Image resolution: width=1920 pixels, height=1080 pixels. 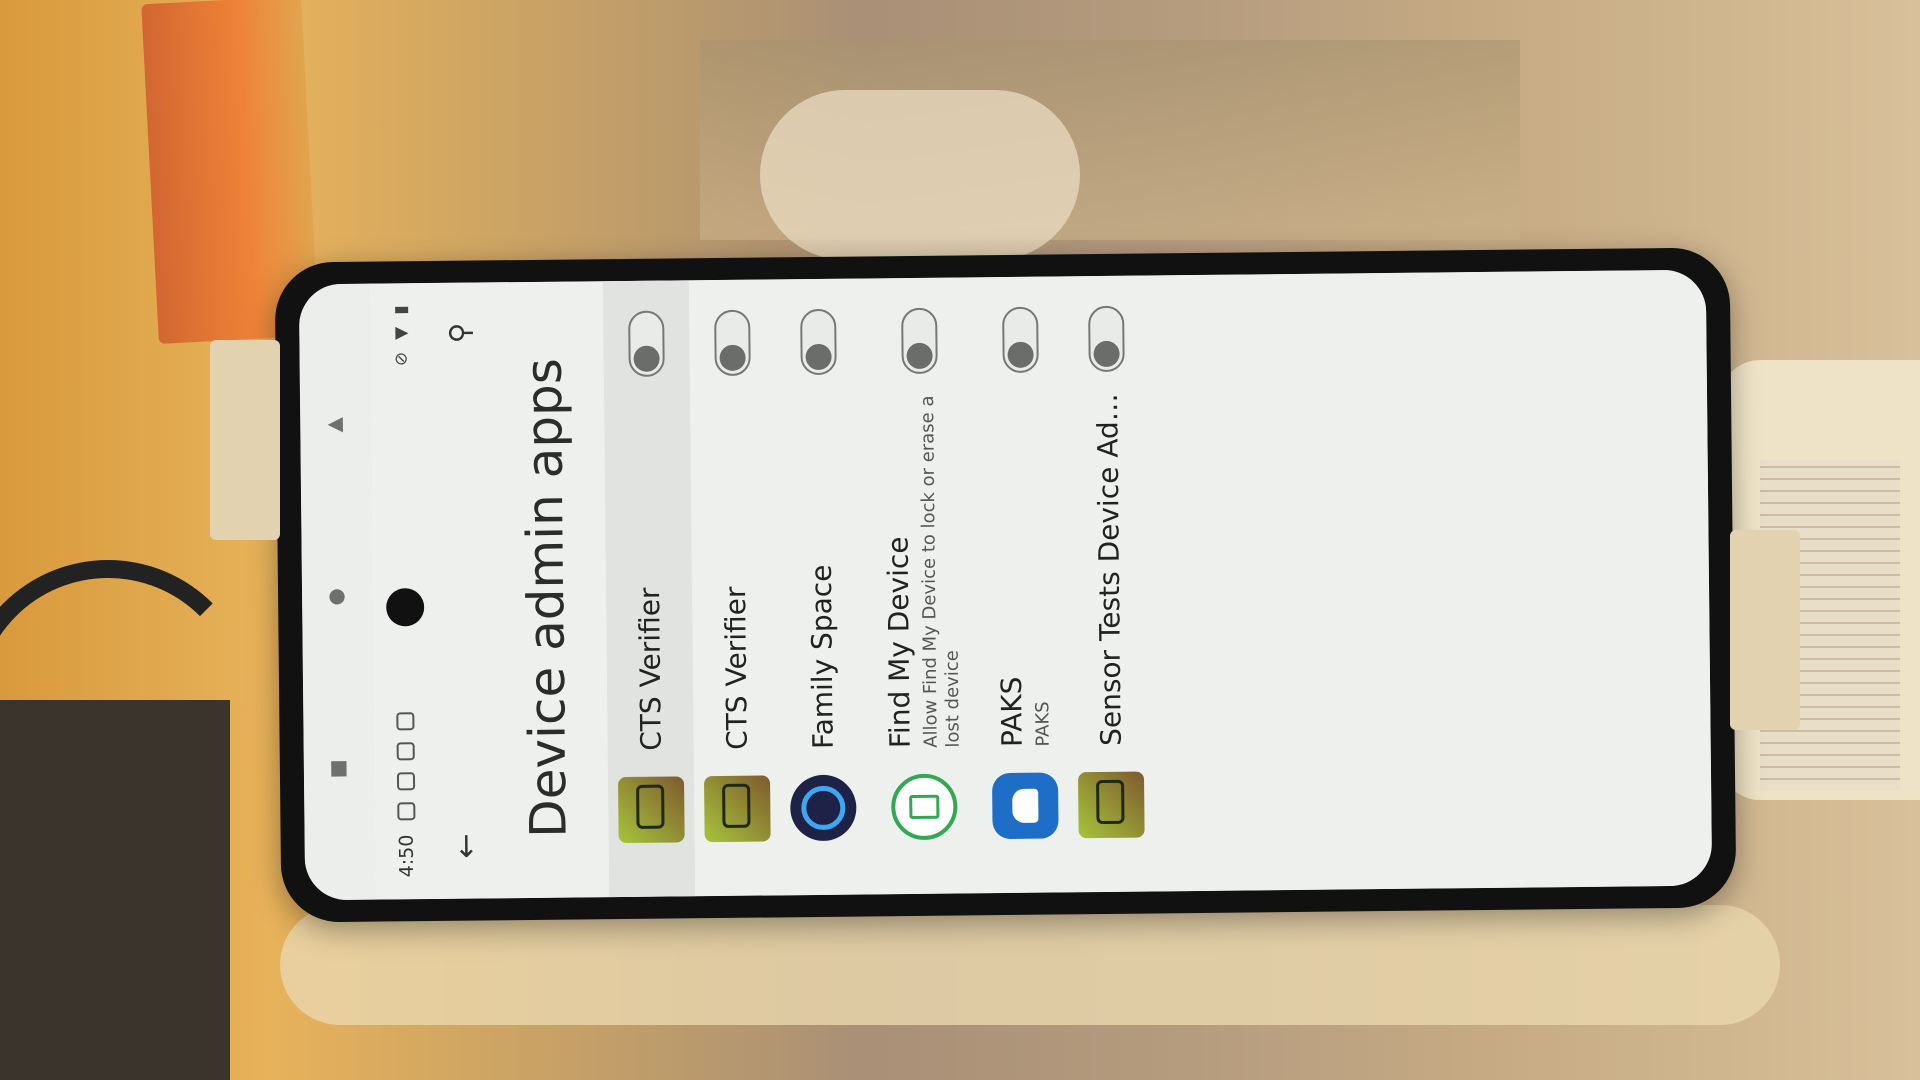 I want to click on search-icon: ⚲, so click(x=459, y=333).